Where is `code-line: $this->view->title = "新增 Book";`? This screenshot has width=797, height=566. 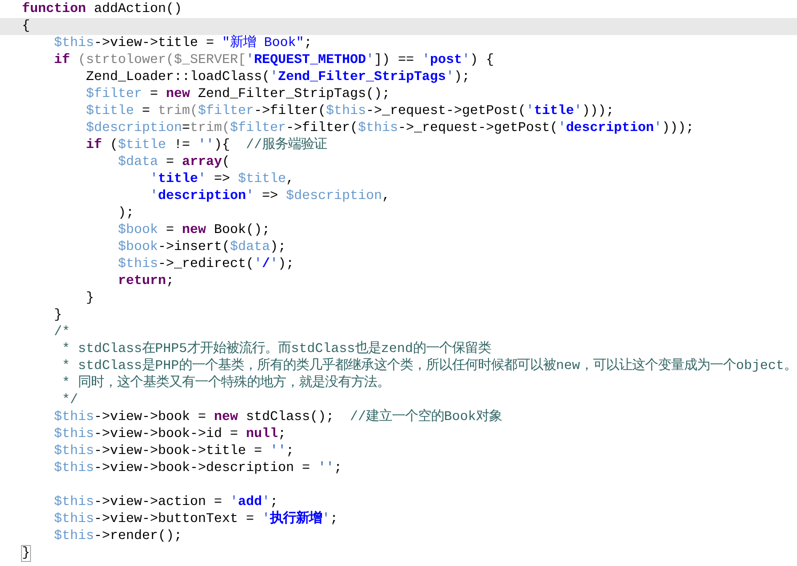
code-line: $this->view->title = "新增 Book"; is located at coordinates (183, 43).